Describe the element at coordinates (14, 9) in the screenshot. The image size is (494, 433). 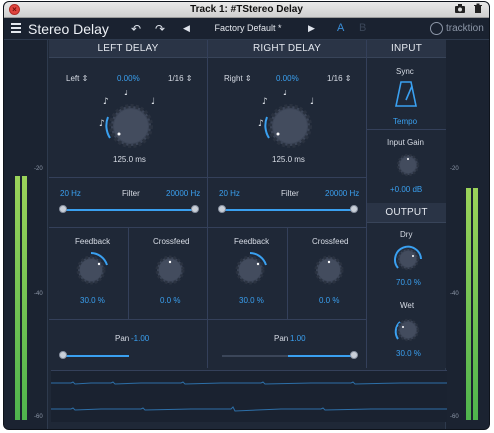
I see `close-icon: ×` at that location.